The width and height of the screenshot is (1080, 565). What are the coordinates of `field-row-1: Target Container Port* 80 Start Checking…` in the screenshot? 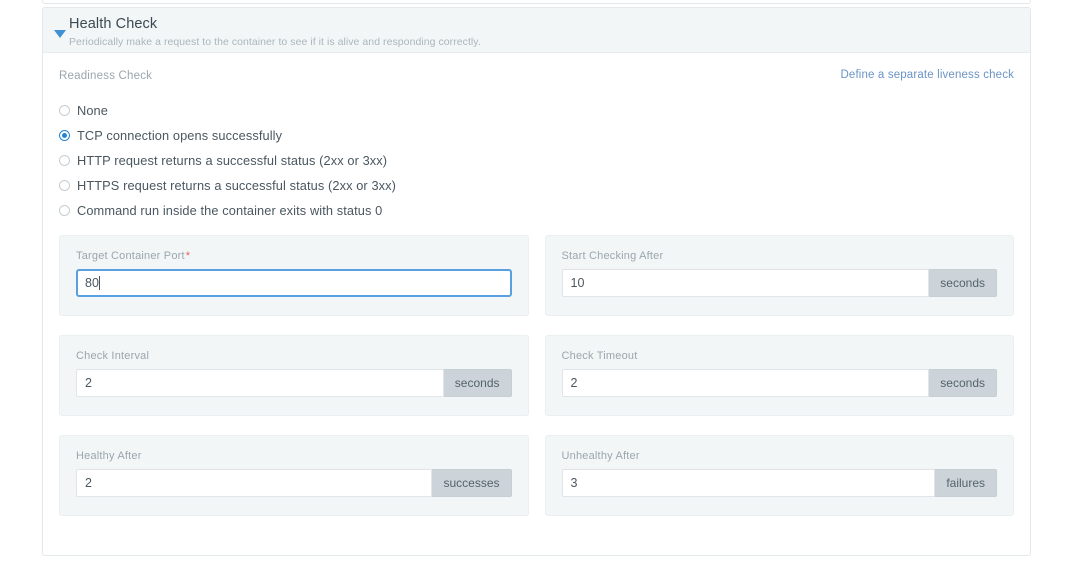 It's located at (536, 275).